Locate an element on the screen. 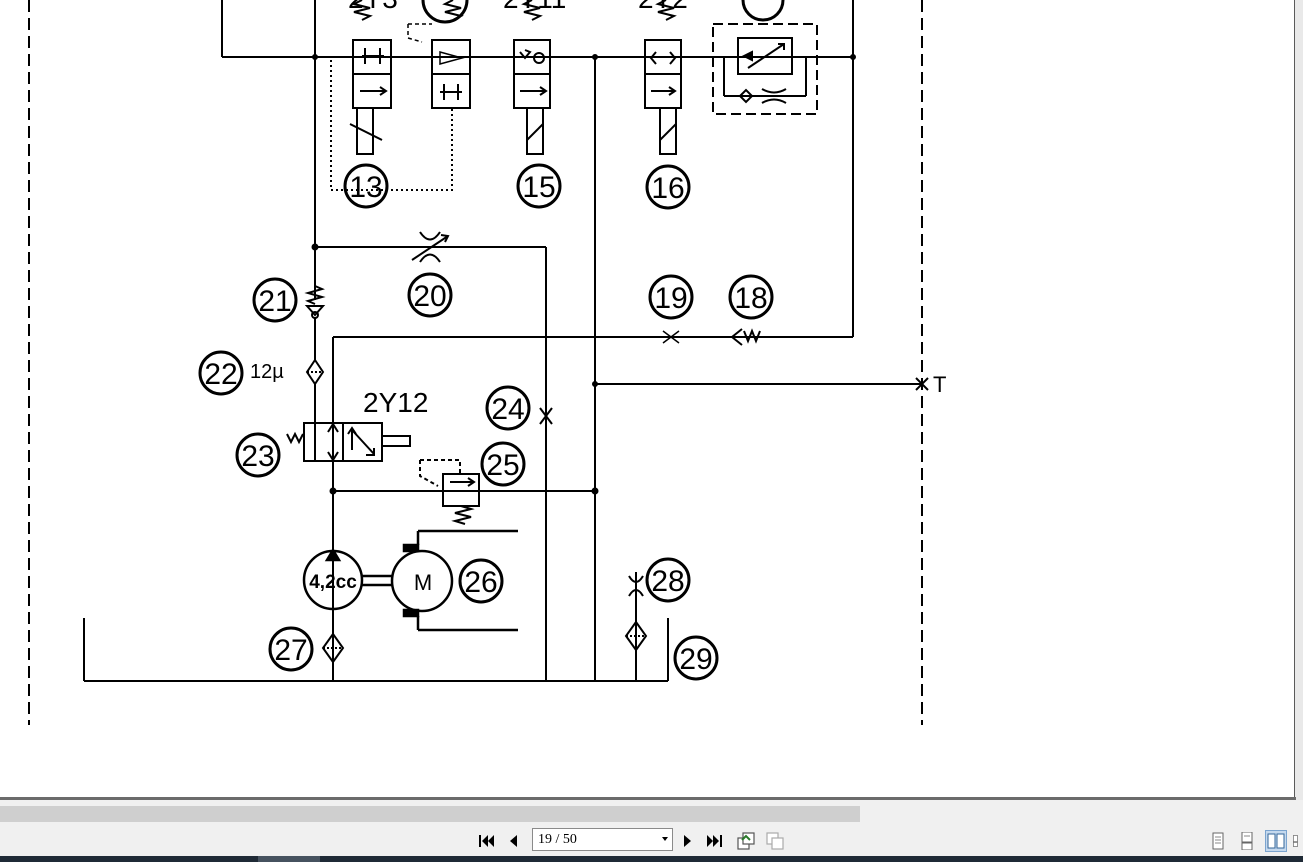  os-taskbar is located at coordinates (651, 859).